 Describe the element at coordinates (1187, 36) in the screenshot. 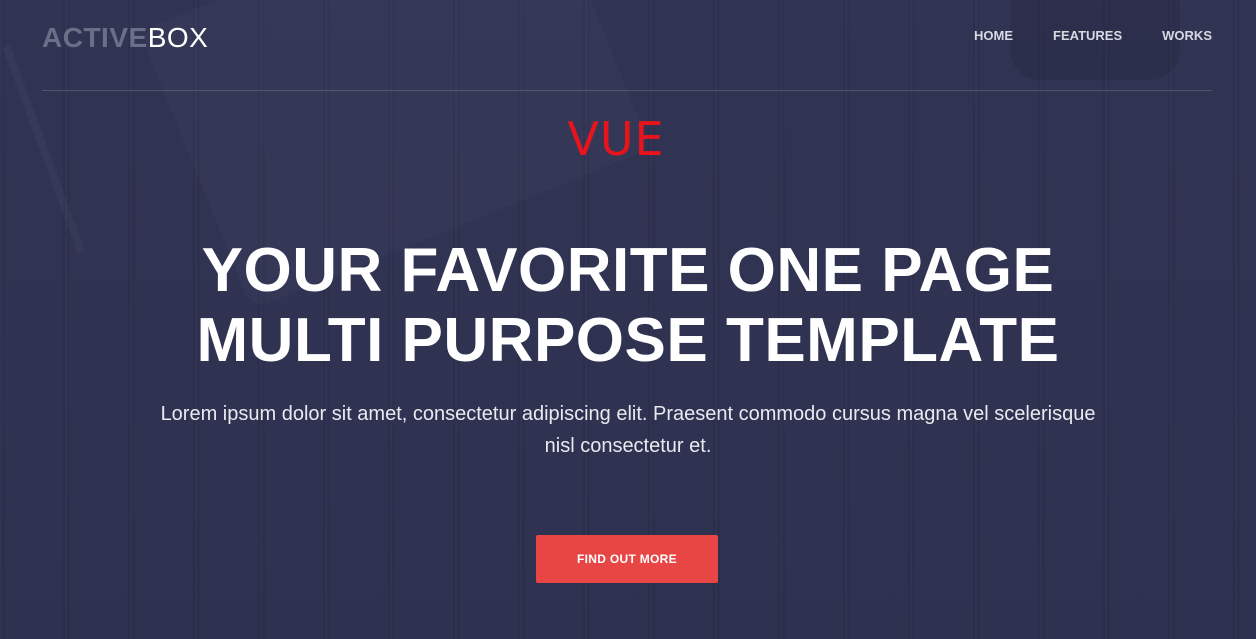

I see `nav-item-works: WORKS` at that location.